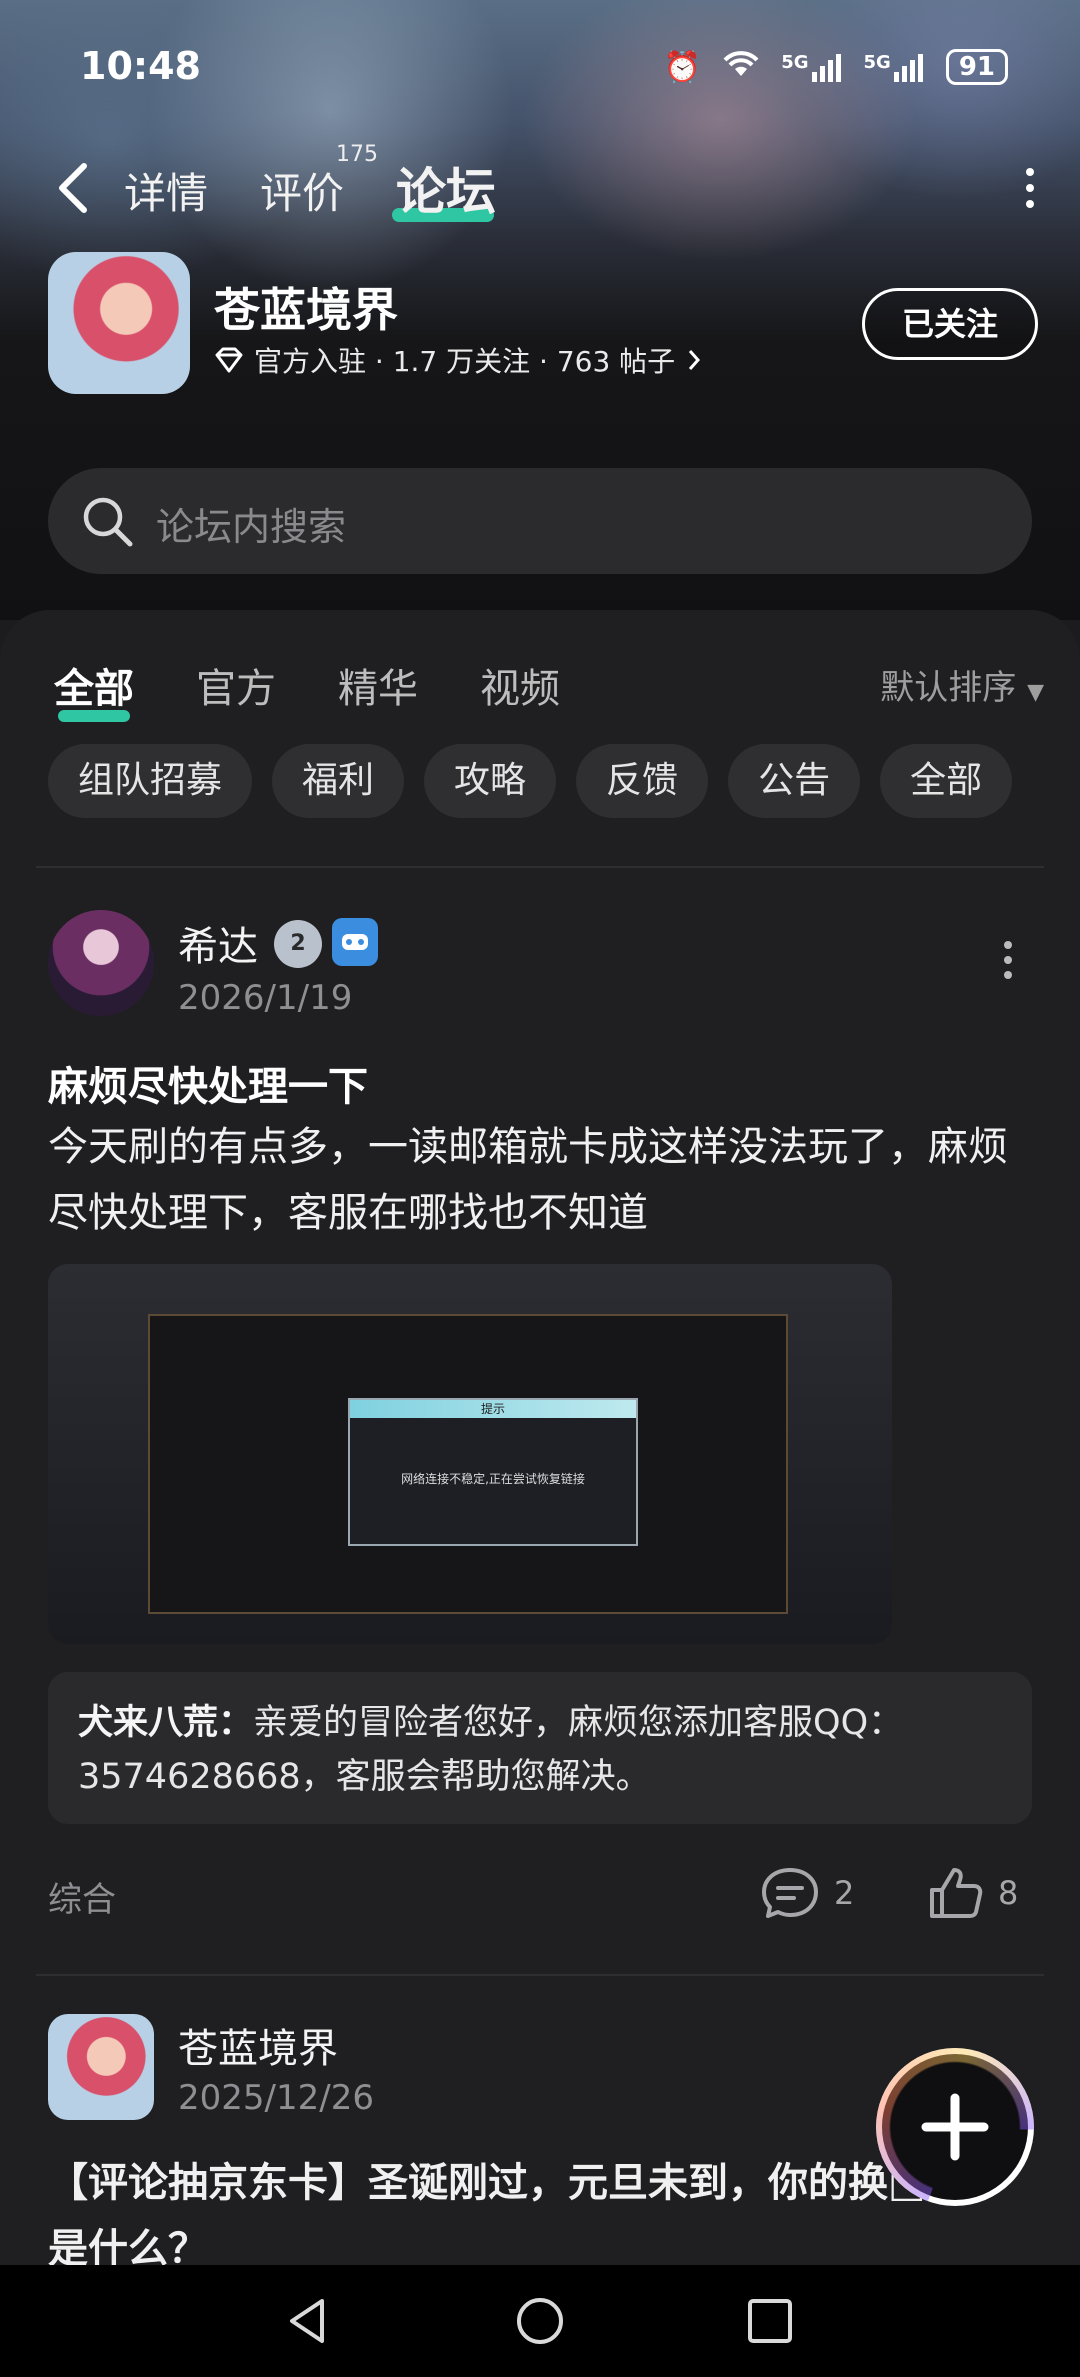 This screenshot has width=1080, height=2377. What do you see at coordinates (976, 67) in the screenshot?
I see `battery-indicator: 91` at bounding box center [976, 67].